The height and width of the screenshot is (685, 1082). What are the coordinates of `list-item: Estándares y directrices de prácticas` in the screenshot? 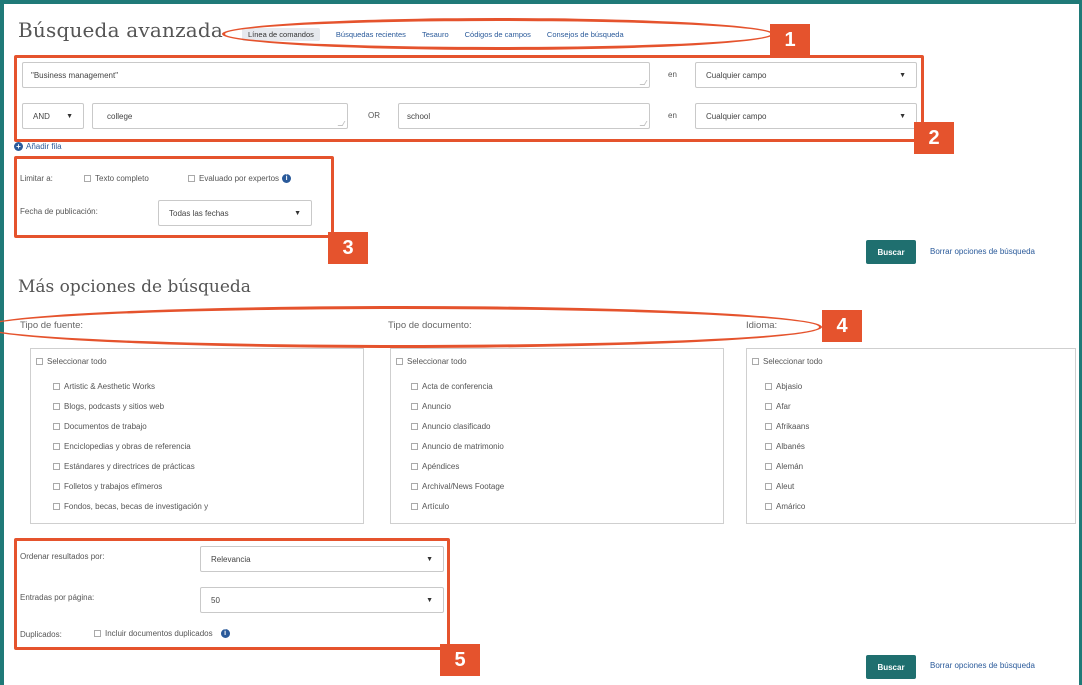 It's located at (124, 466).